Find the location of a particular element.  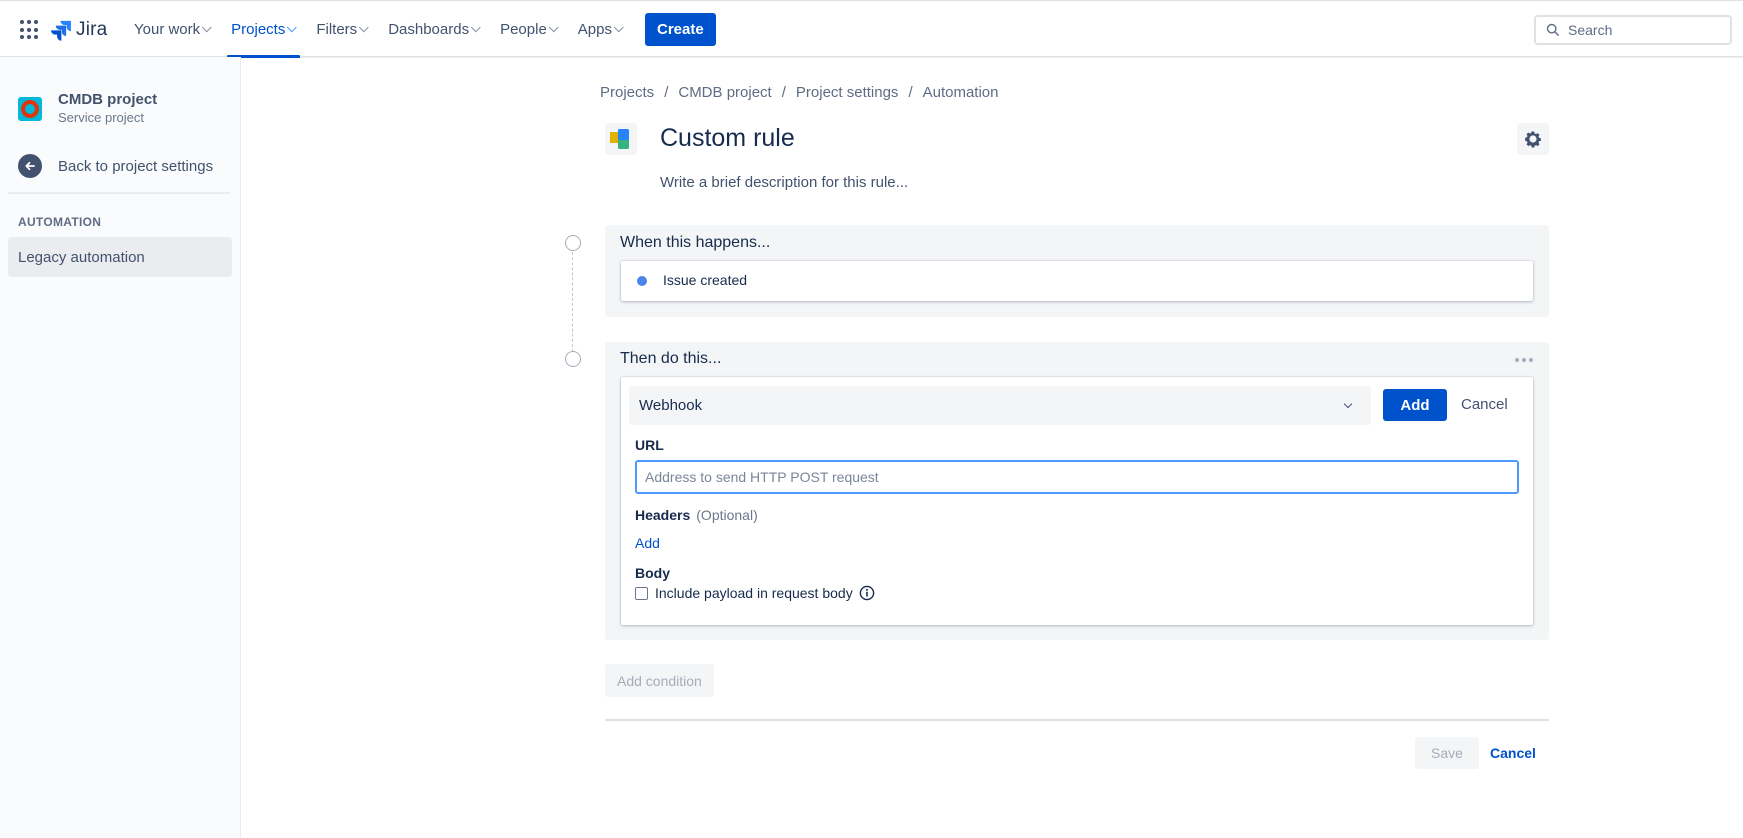

project-header: CMDB project Service project is located at coordinates (87, 108).